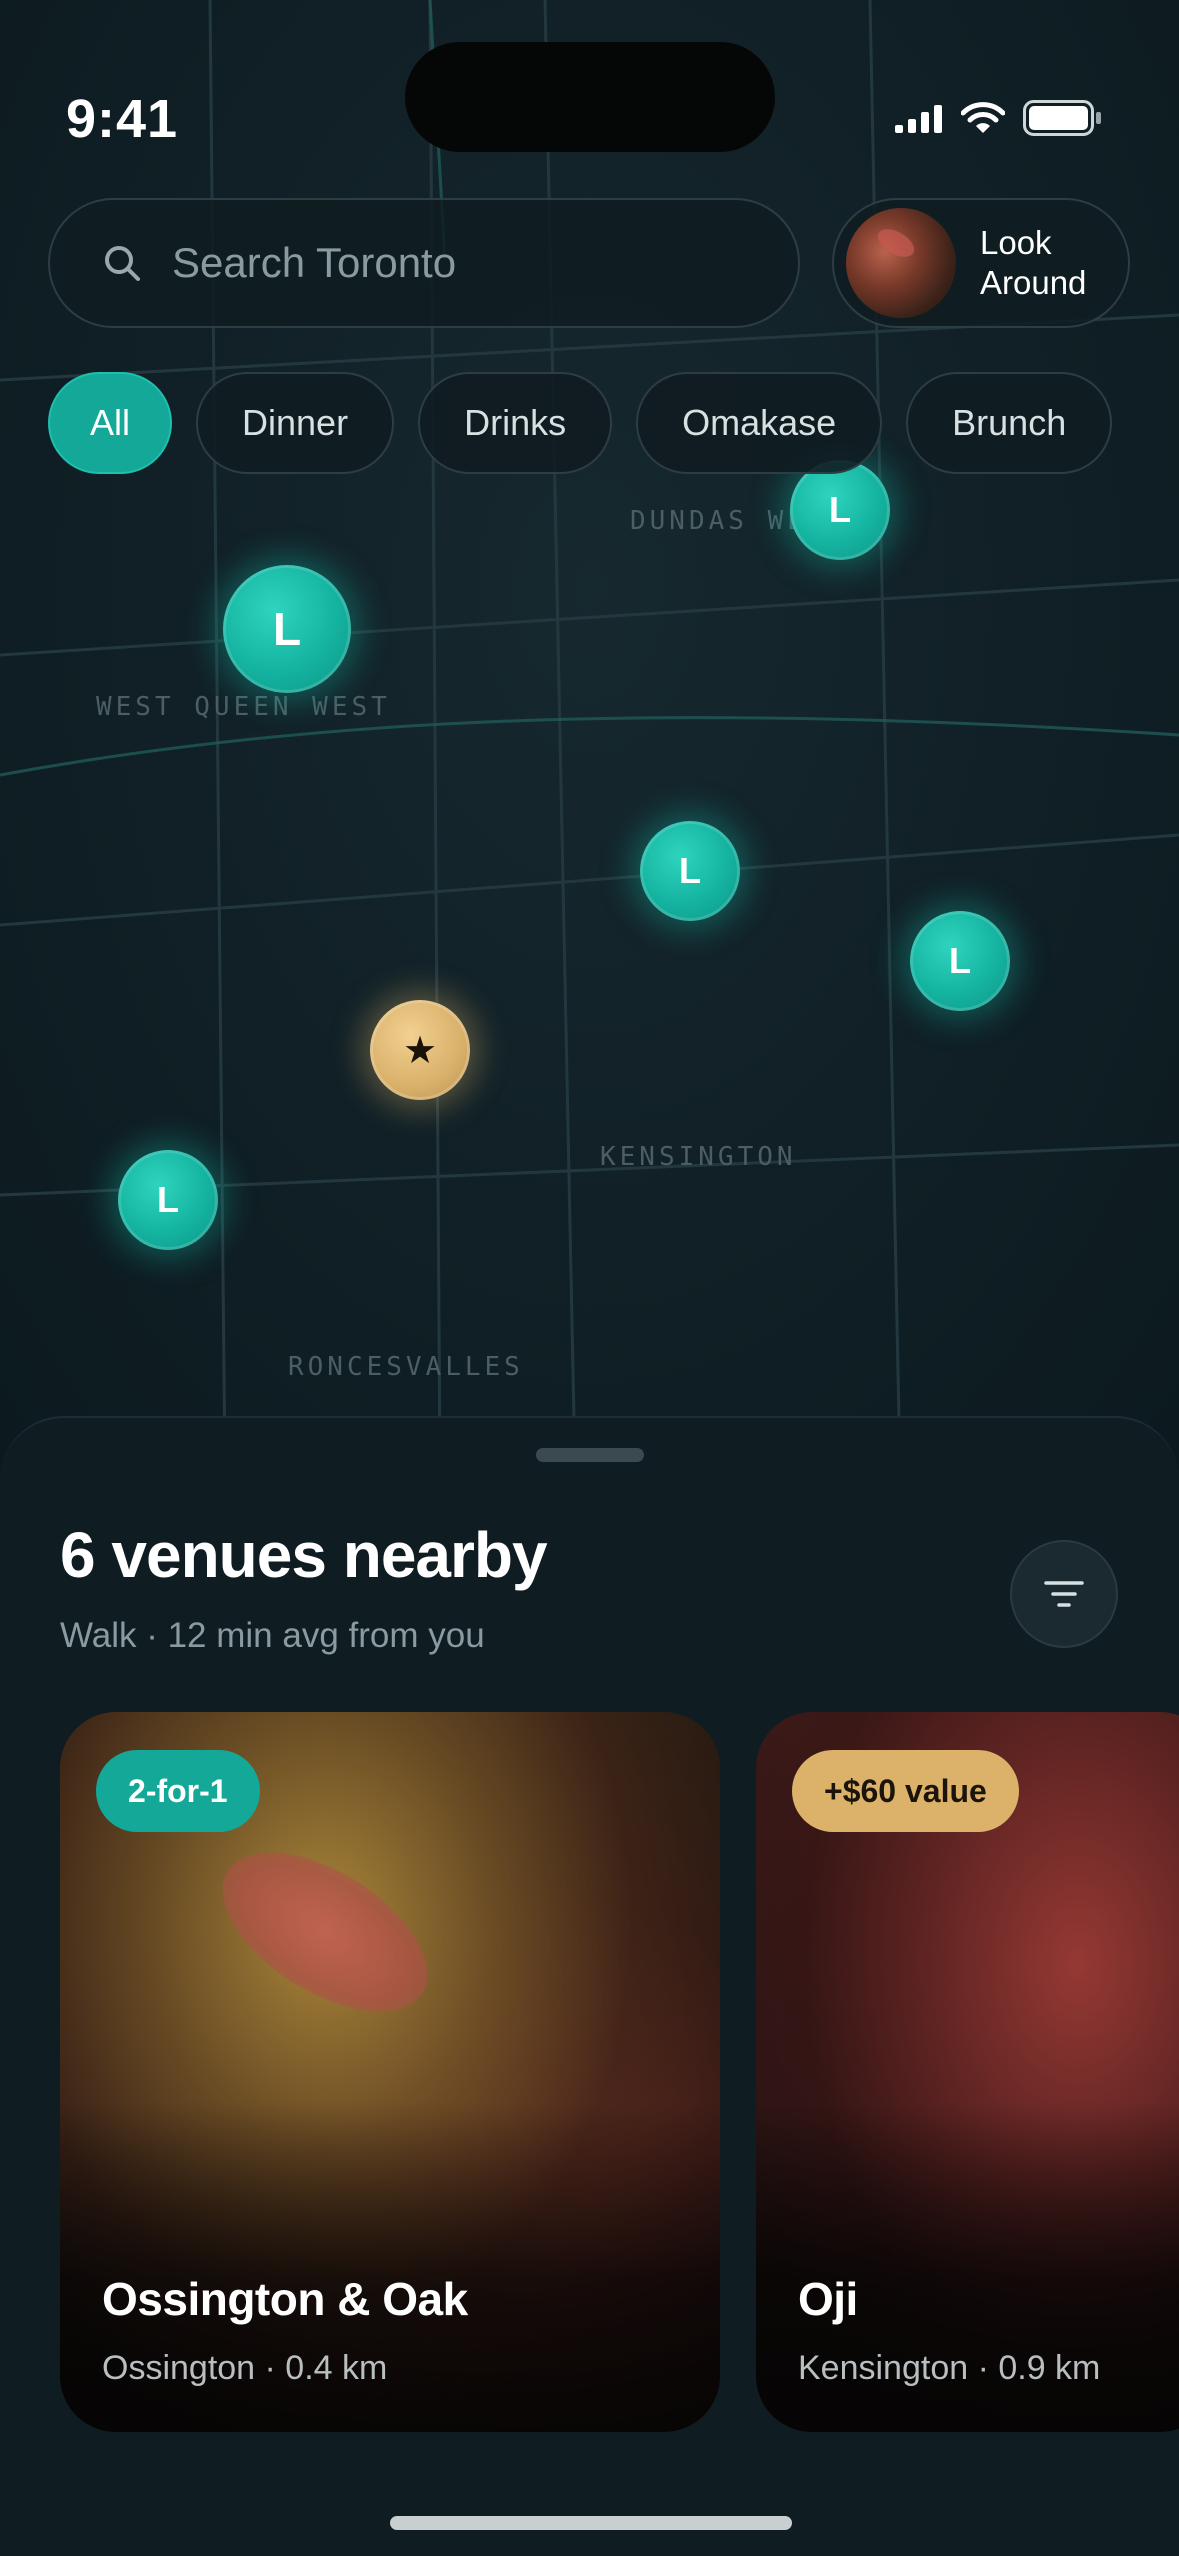 Image resolution: width=1179 pixels, height=2556 pixels. Describe the element at coordinates (591, 2523) in the screenshot. I see `home-indicator` at that location.